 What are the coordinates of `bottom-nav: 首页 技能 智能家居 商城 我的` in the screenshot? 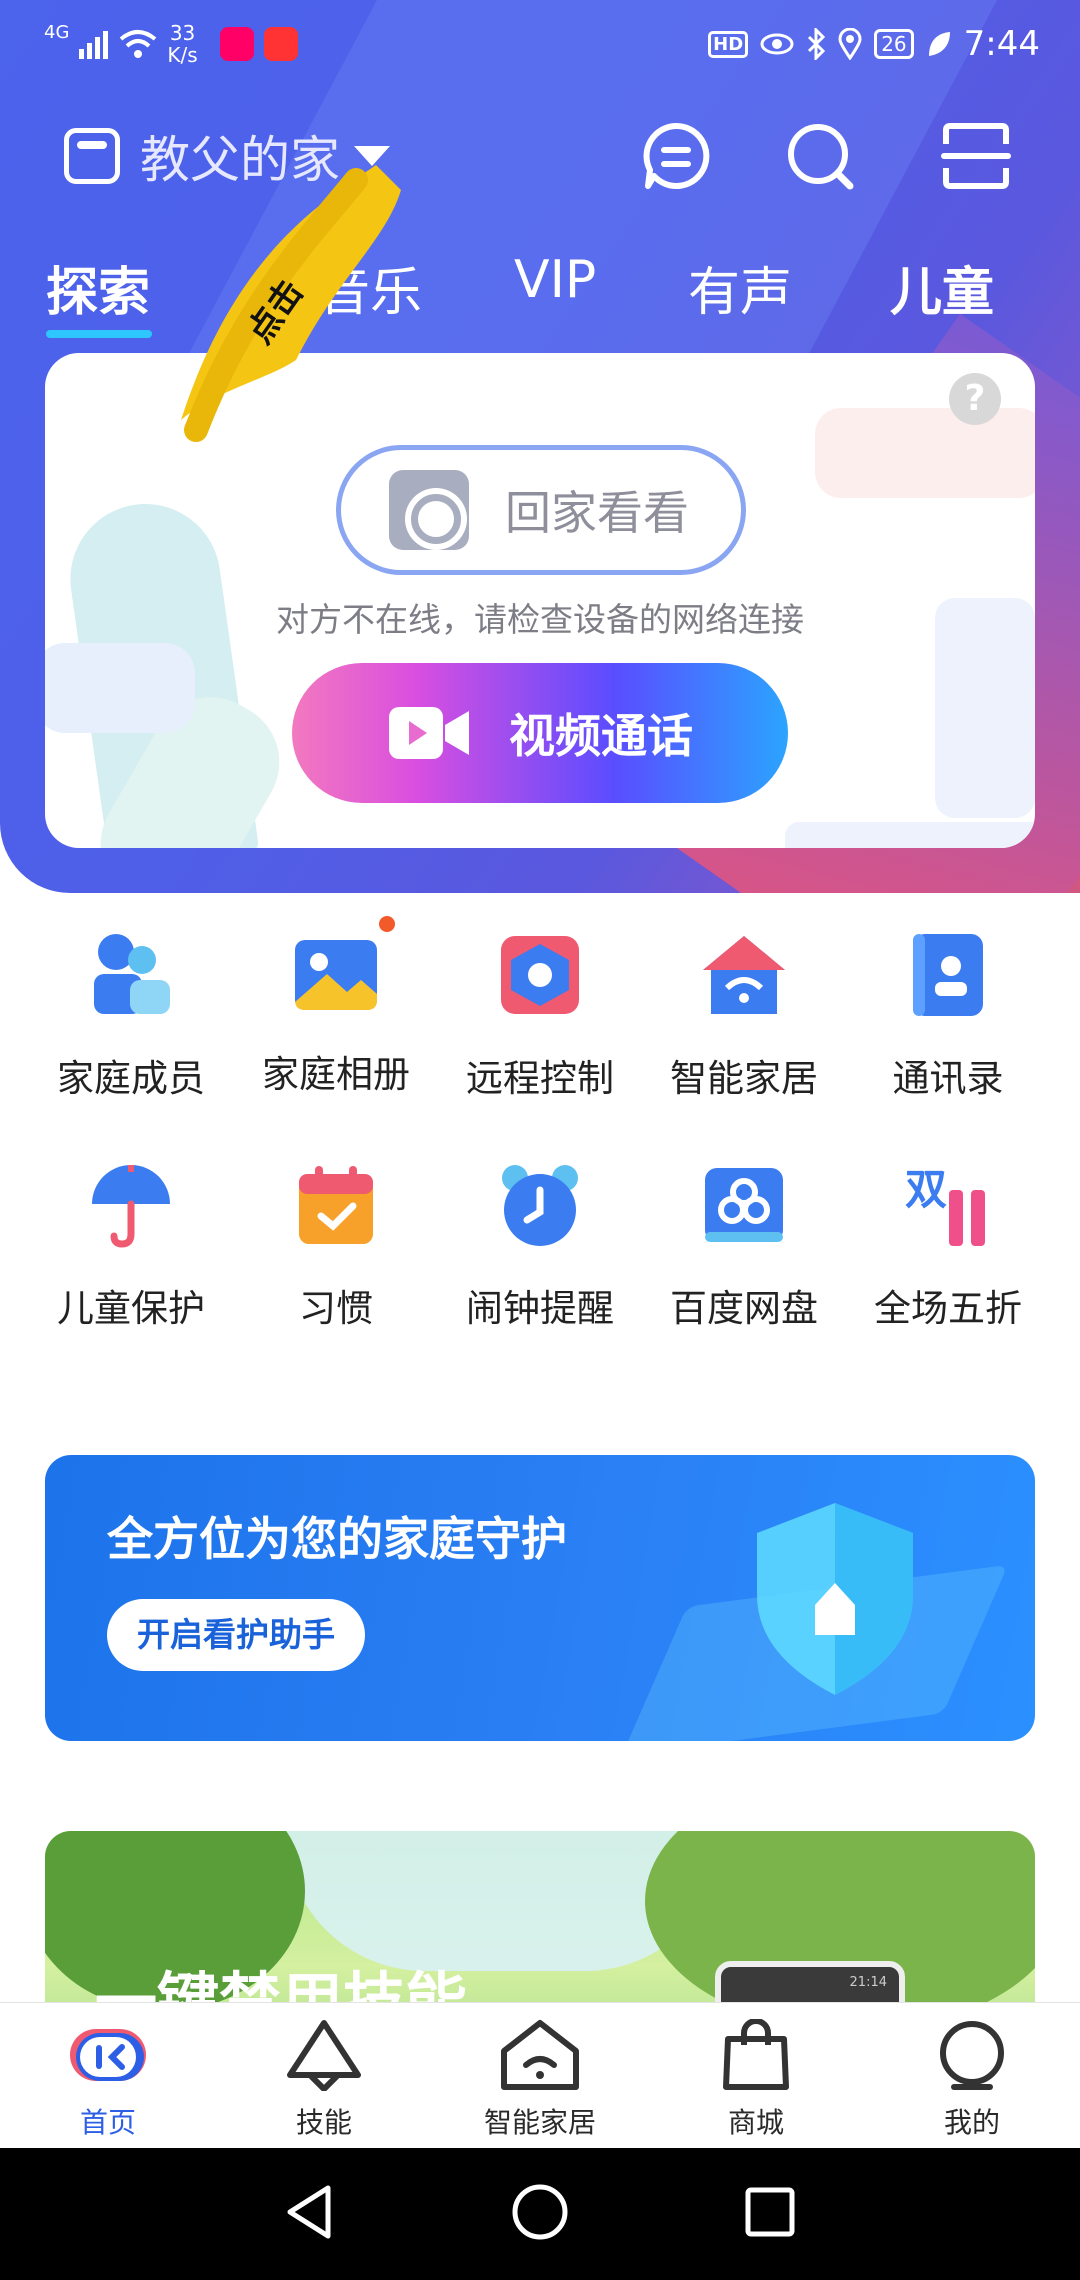 It's located at (540, 2075).